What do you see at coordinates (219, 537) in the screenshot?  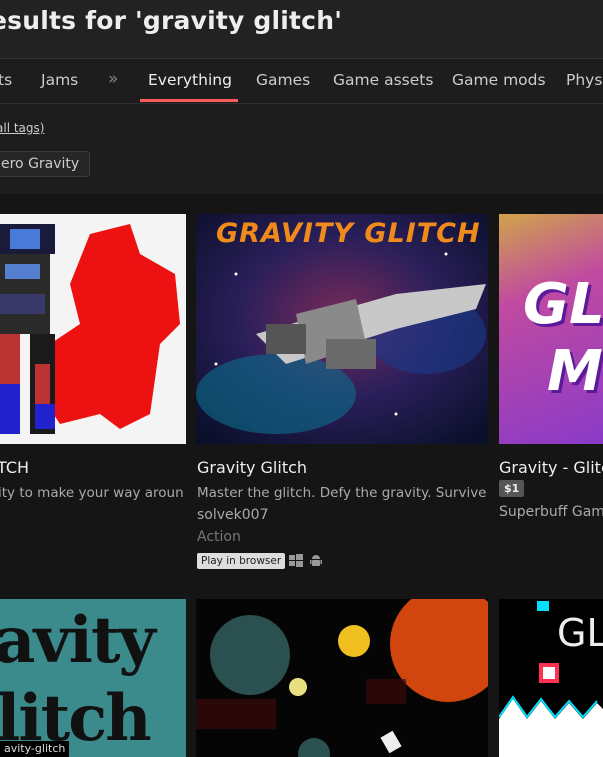 I see `result-genre-2: Action` at bounding box center [219, 537].